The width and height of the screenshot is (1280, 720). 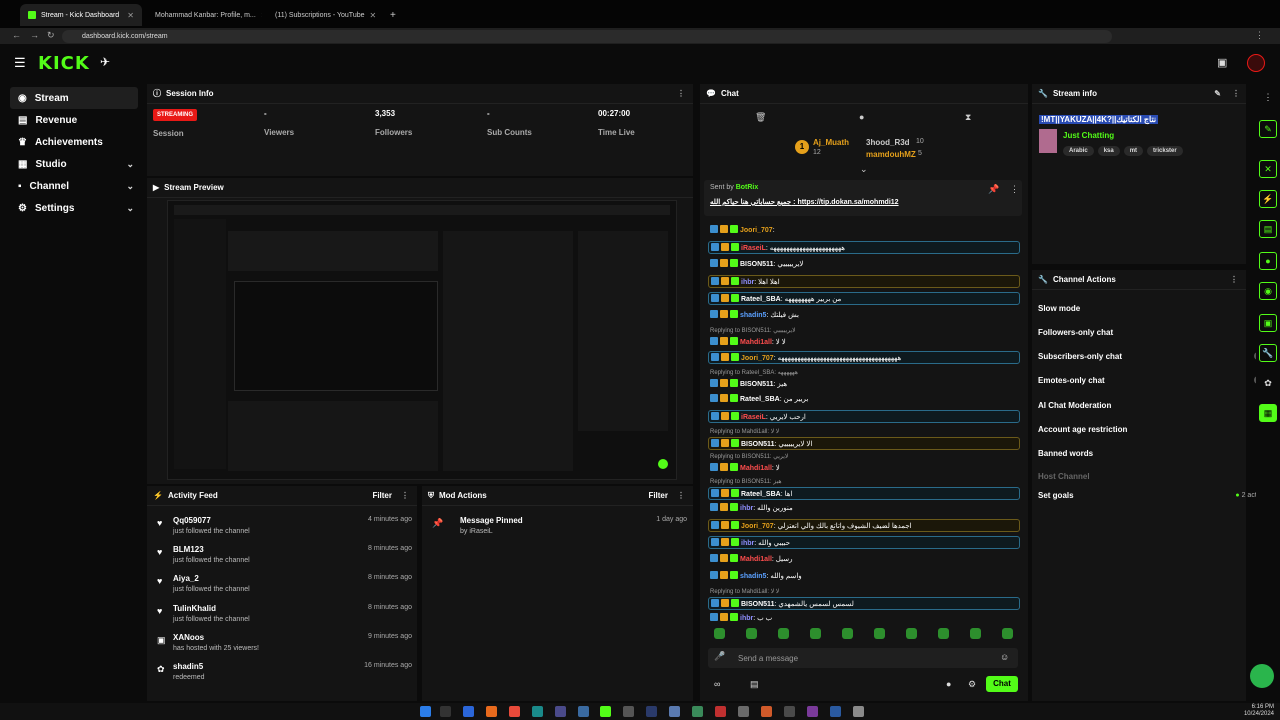 I want to click on infinity-icon: ∞, so click(x=717, y=684).